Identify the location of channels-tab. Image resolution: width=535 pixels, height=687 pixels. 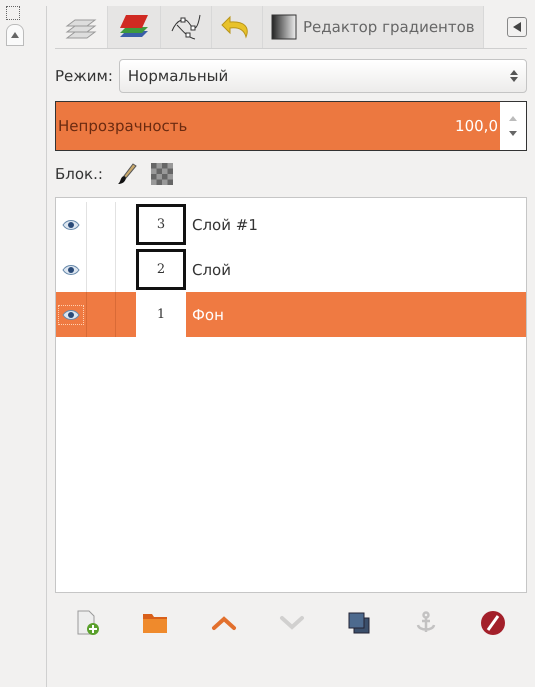
(134, 27).